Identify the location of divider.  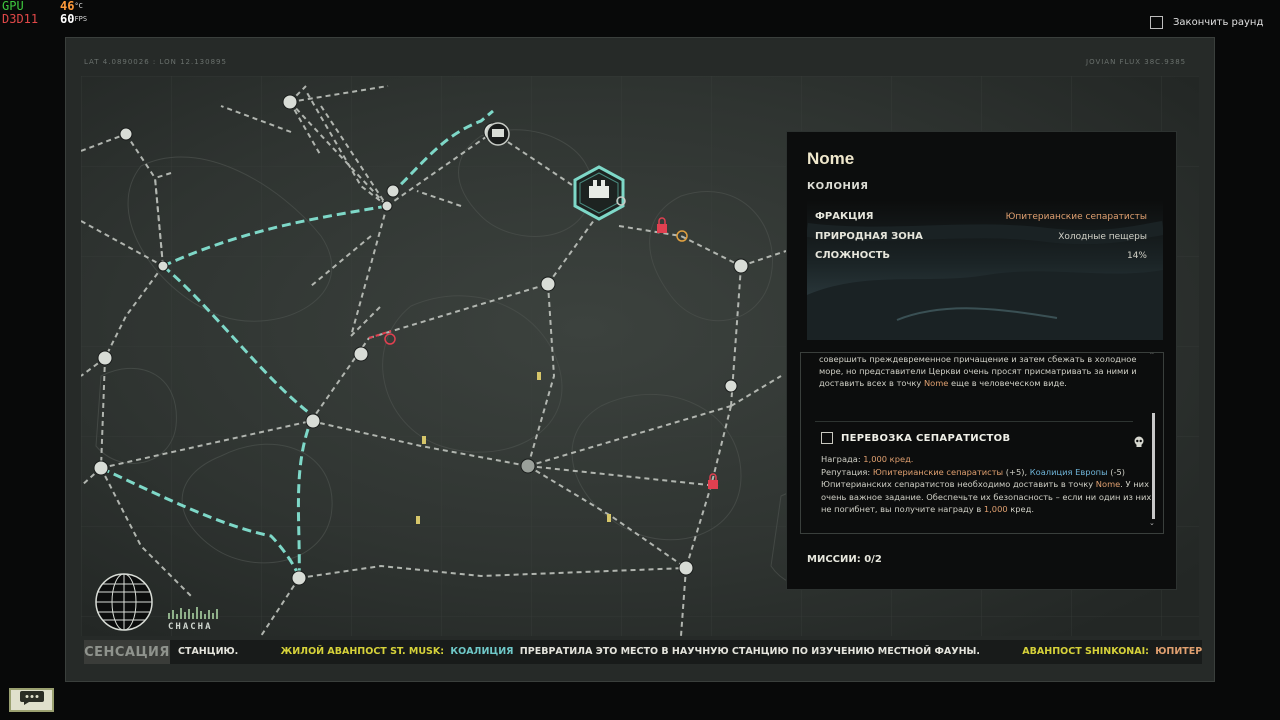
(974, 421).